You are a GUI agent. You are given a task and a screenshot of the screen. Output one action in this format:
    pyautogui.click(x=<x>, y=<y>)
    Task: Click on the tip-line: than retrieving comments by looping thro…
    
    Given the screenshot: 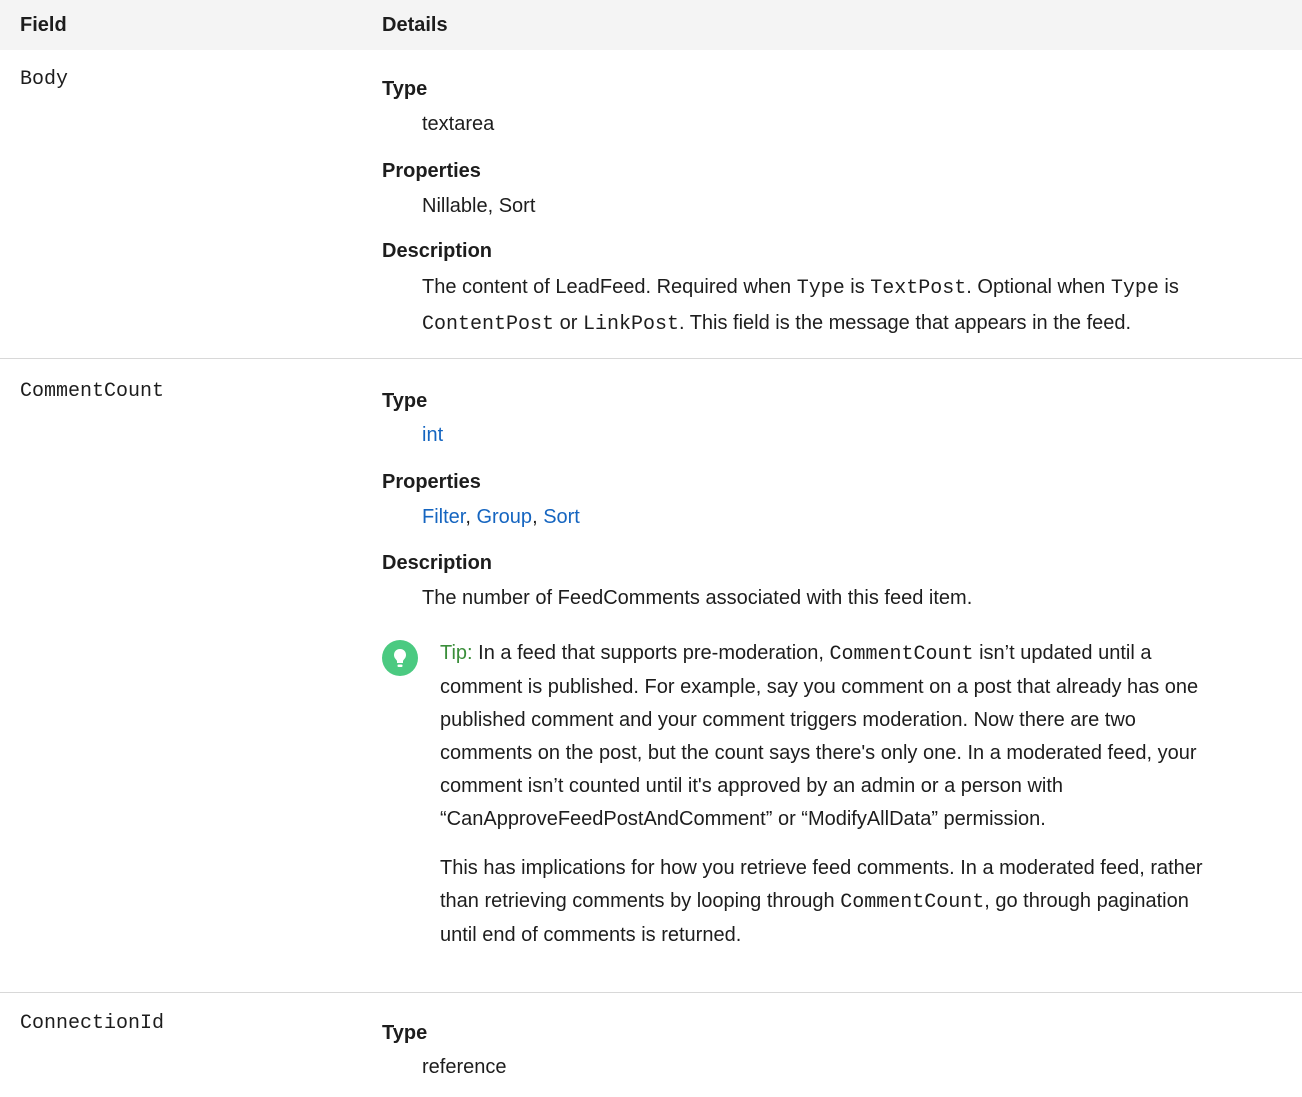 What is the action you would take?
    pyautogui.click(x=870, y=902)
    